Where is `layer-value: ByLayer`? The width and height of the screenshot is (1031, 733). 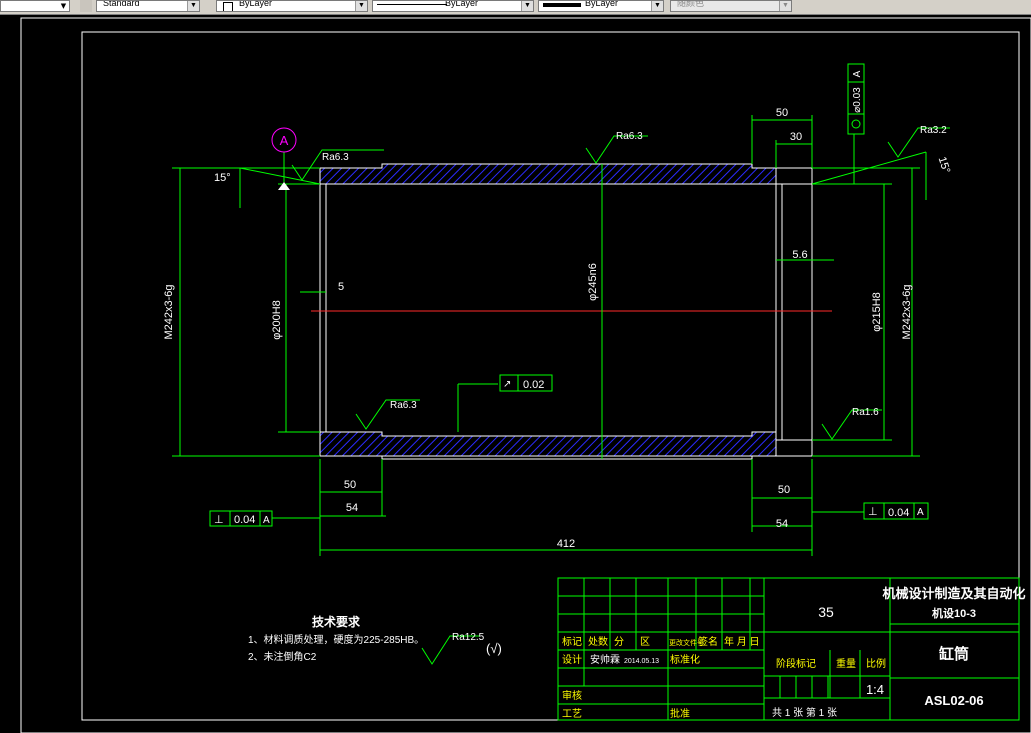
layer-value: ByLayer is located at coordinates (256, 4).